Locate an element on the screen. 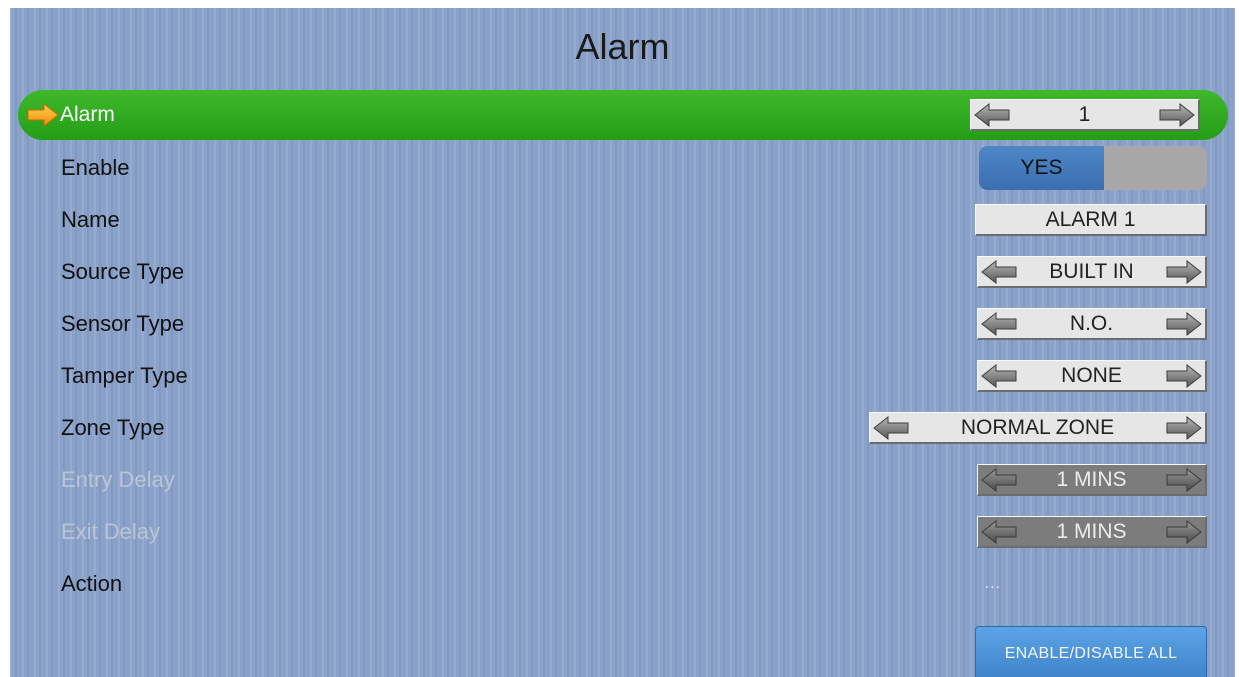 Image resolution: width=1239 pixels, height=677 pixels. row-label: Sensor Type is located at coordinates (123, 323).